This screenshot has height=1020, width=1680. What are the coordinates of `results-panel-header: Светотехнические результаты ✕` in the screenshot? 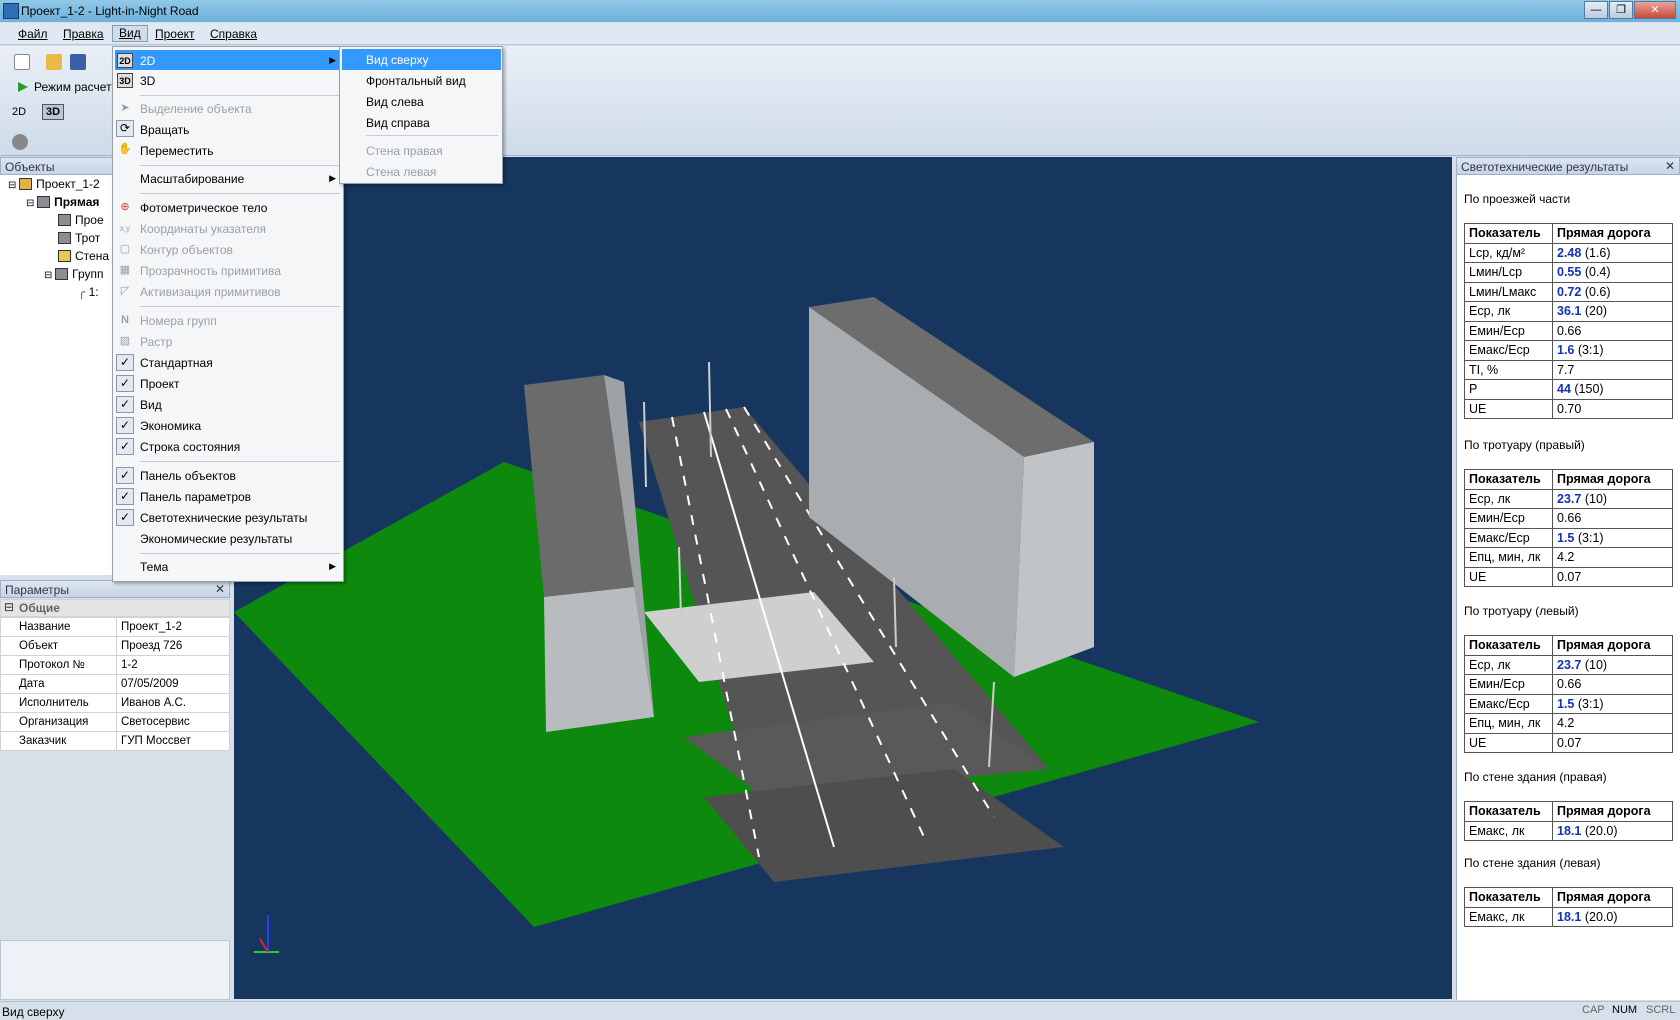 It's located at (1568, 166).